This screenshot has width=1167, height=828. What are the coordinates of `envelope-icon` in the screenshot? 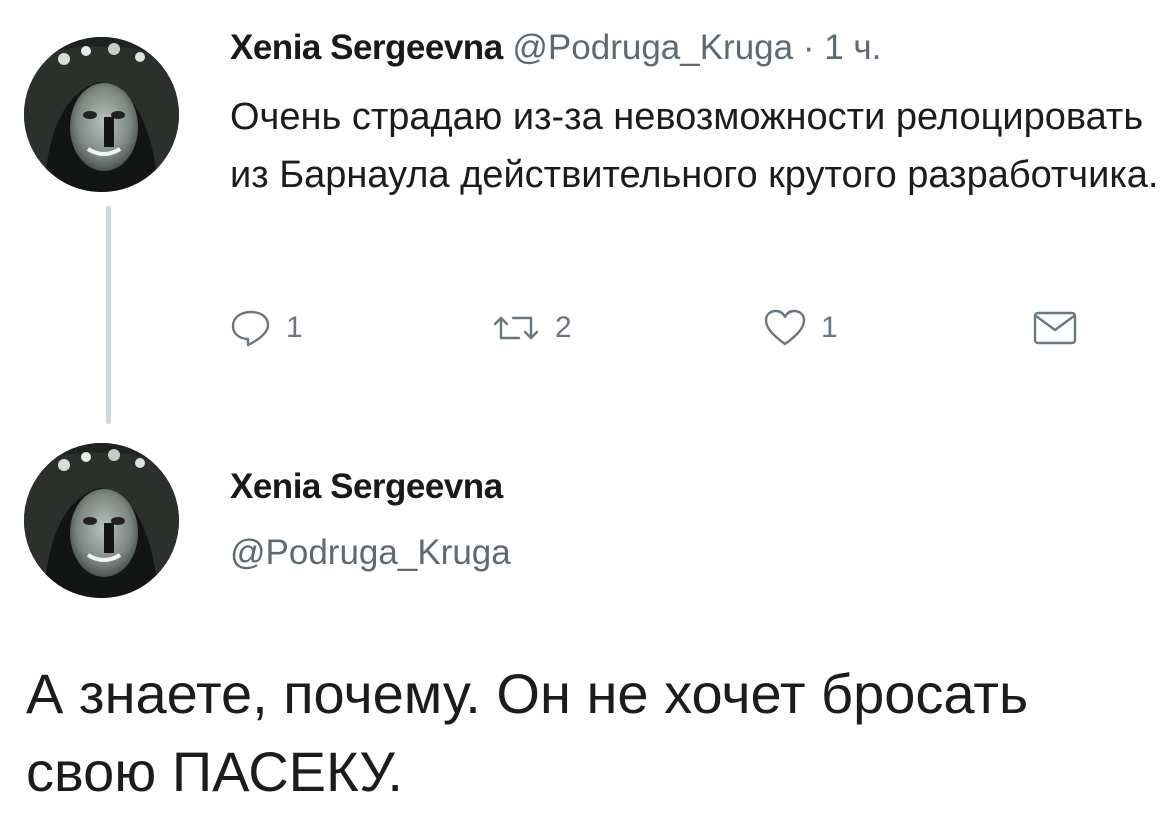 It's located at (1055, 328).